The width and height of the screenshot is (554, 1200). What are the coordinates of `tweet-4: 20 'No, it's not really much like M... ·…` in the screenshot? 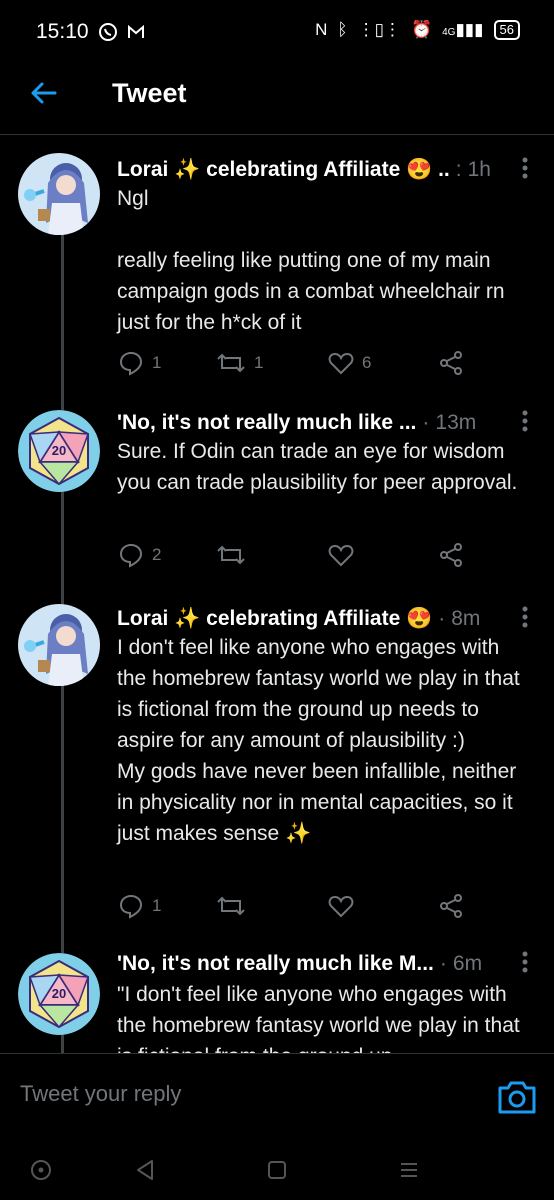 It's located at (277, 999).